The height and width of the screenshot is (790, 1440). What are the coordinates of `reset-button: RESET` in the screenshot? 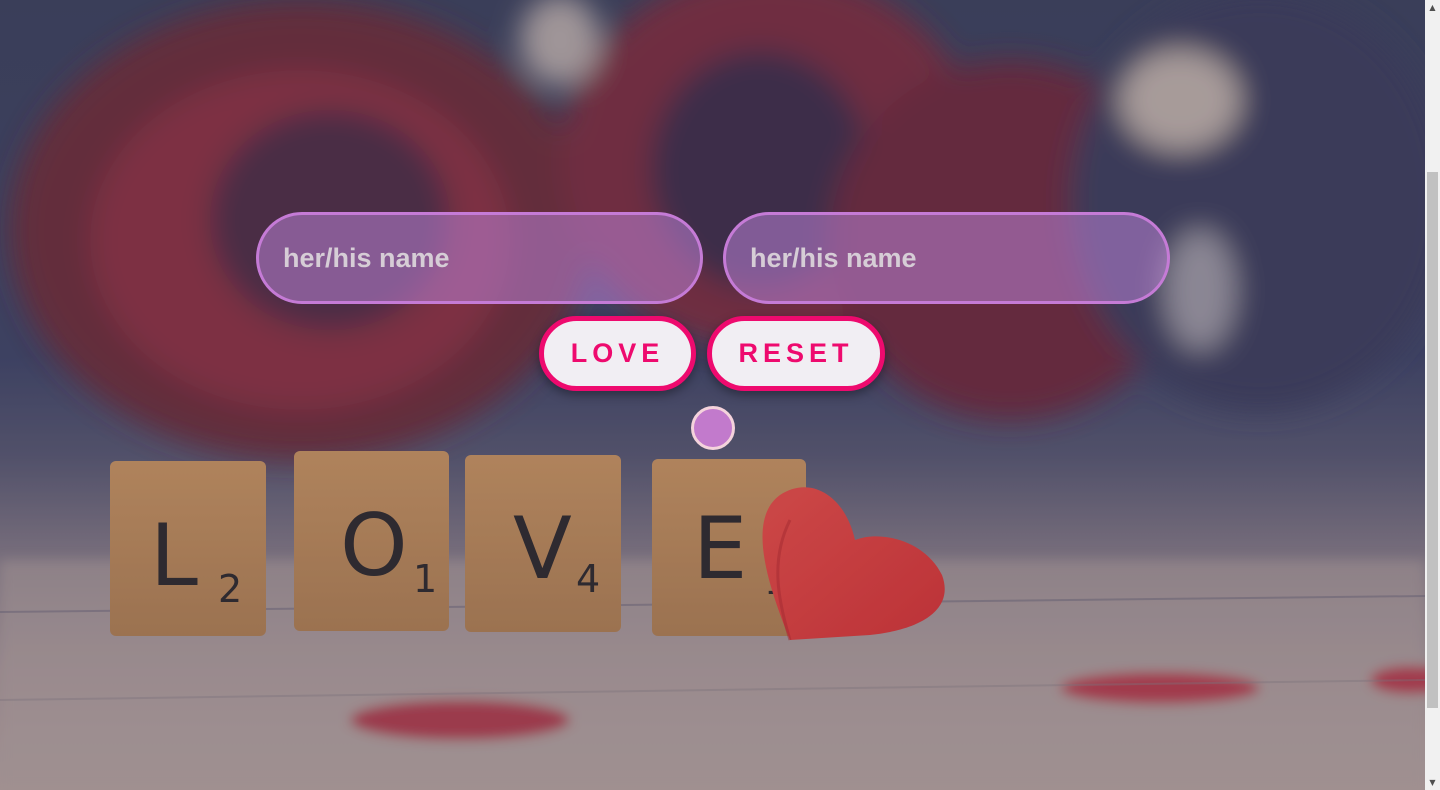 It's located at (796, 353).